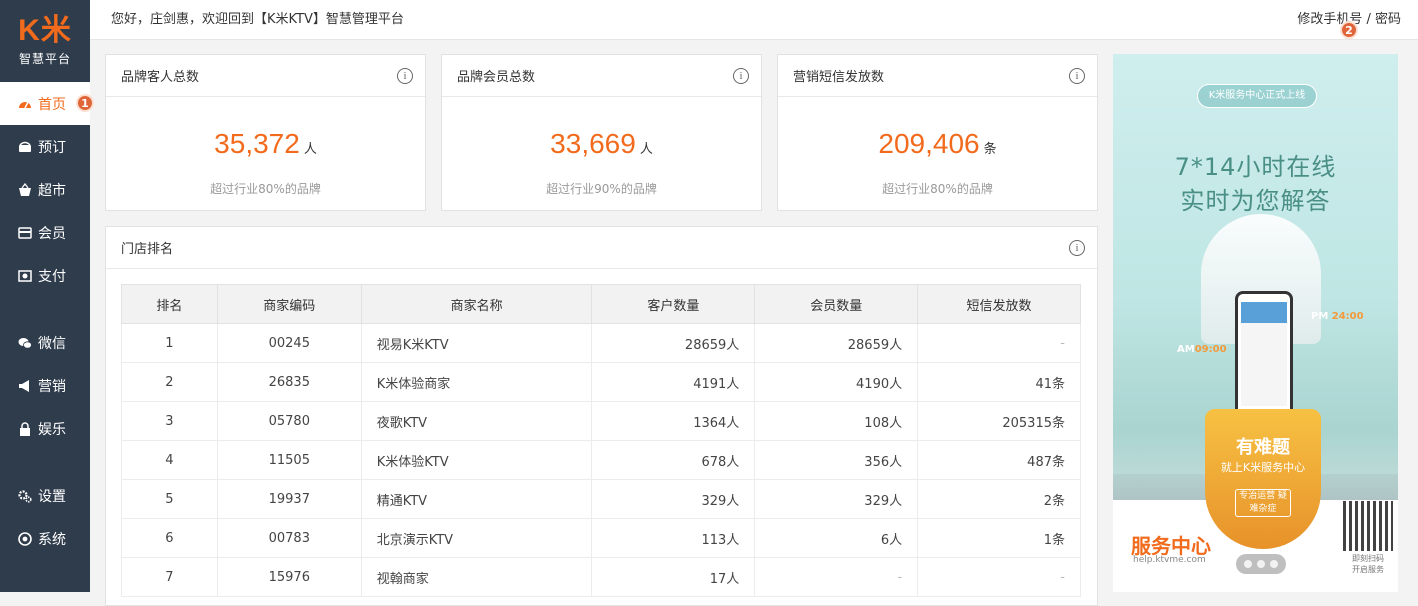 The height and width of the screenshot is (606, 1418). Describe the element at coordinates (45, 342) in the screenshot. I see `sidebar-item-wechat: 微信` at that location.